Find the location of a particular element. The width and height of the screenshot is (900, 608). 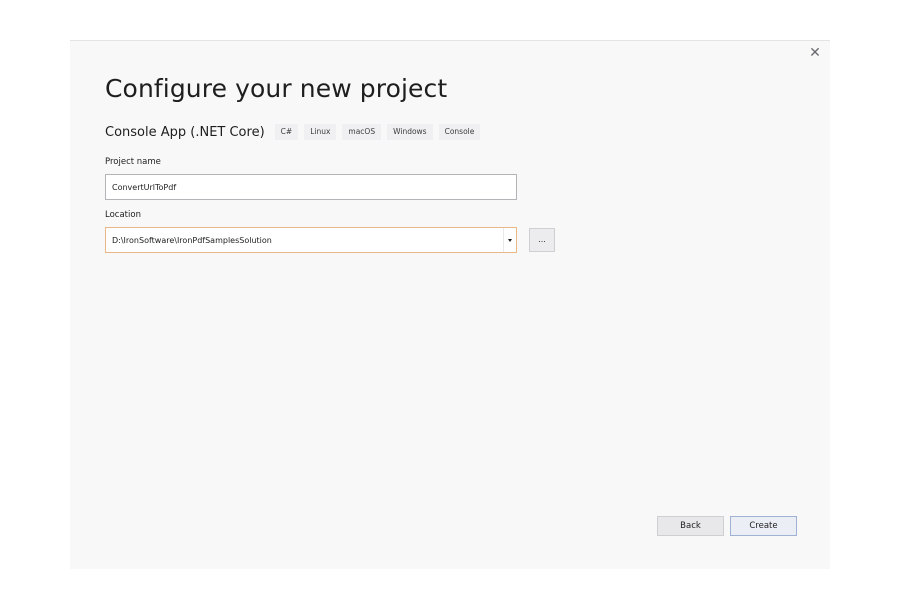

chevron-down-icon is located at coordinates (510, 240).